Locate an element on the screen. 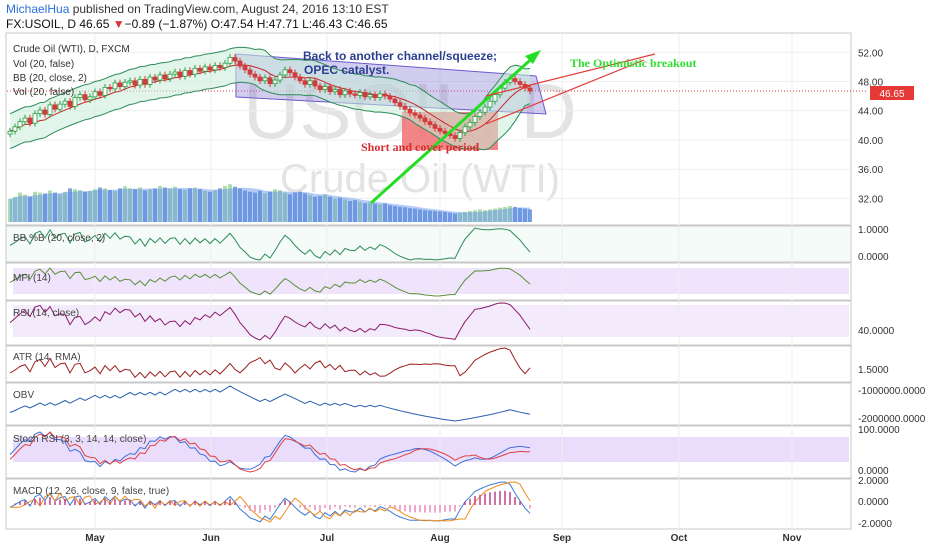 The width and height of the screenshot is (932, 550). y-tick-2: 44.00 is located at coordinates (870, 112).